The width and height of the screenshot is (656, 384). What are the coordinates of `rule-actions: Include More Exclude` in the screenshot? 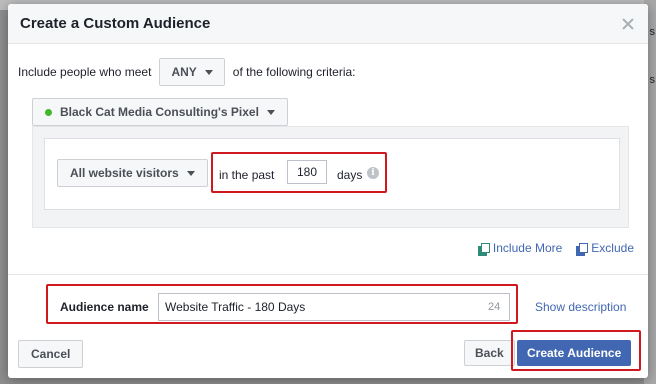 It's located at (555, 248).